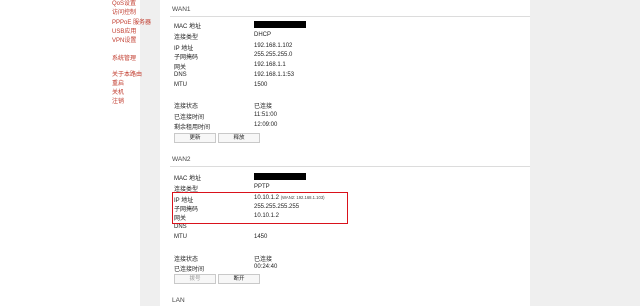 Image resolution: width=640 pixels, height=306 pixels. Describe the element at coordinates (181, 159) in the screenshot. I see `wan2-title: WAN2` at that location.